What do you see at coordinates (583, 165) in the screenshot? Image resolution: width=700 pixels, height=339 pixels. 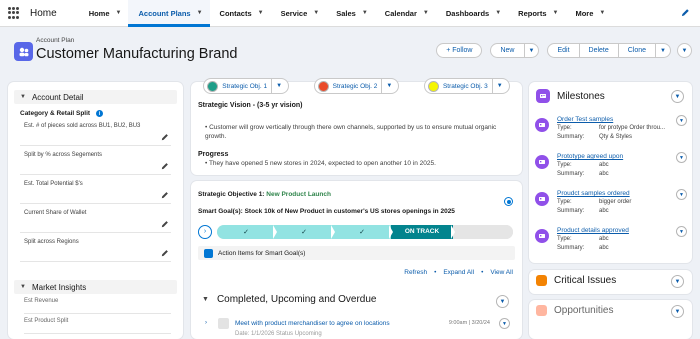 I see `milestone-type-row: Type: abc` at bounding box center [583, 165].